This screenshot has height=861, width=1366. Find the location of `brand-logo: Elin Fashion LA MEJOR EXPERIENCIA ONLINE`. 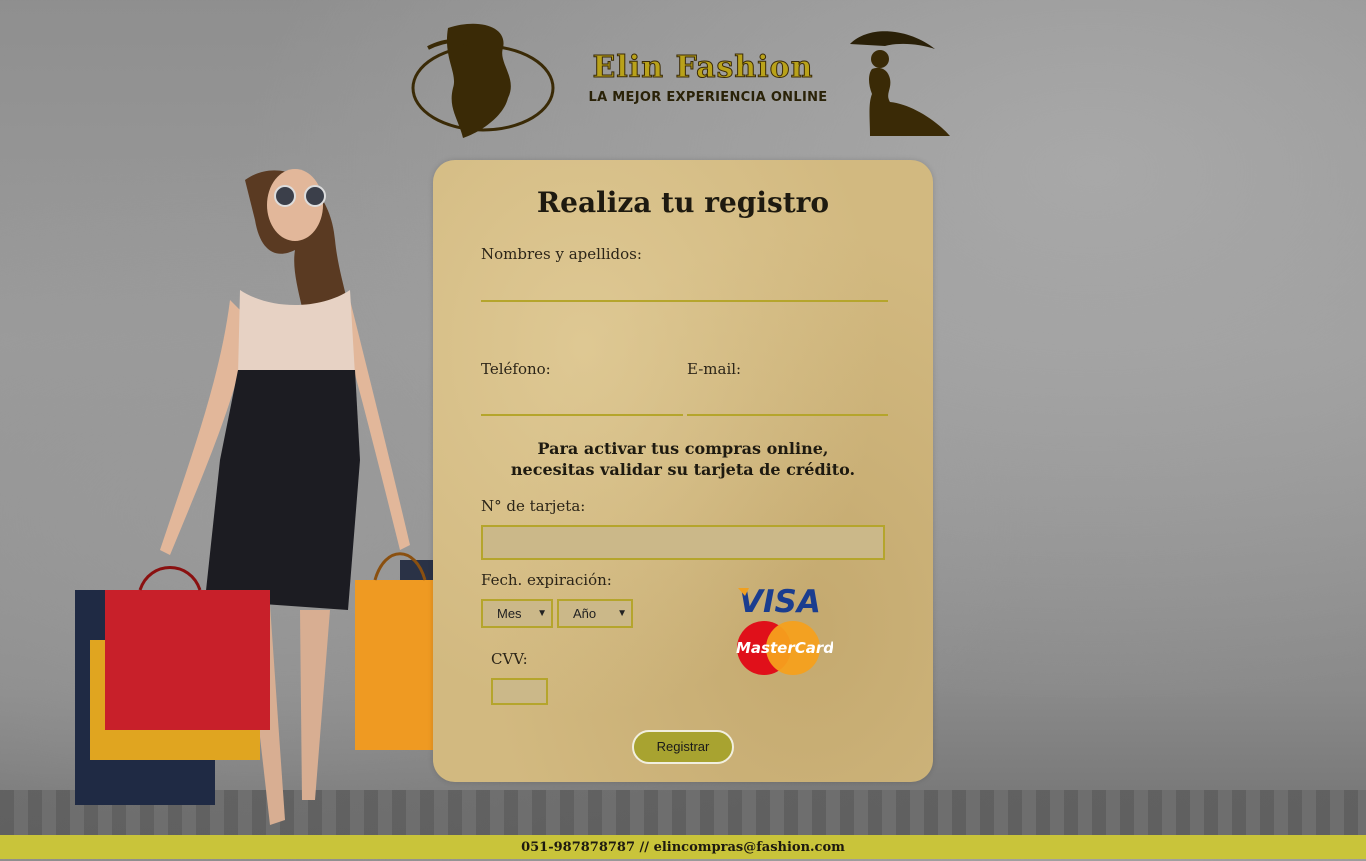

brand-logo: Elin Fashion LA MEJOR EXPERIENCIA ONLINE is located at coordinates (684, 80).